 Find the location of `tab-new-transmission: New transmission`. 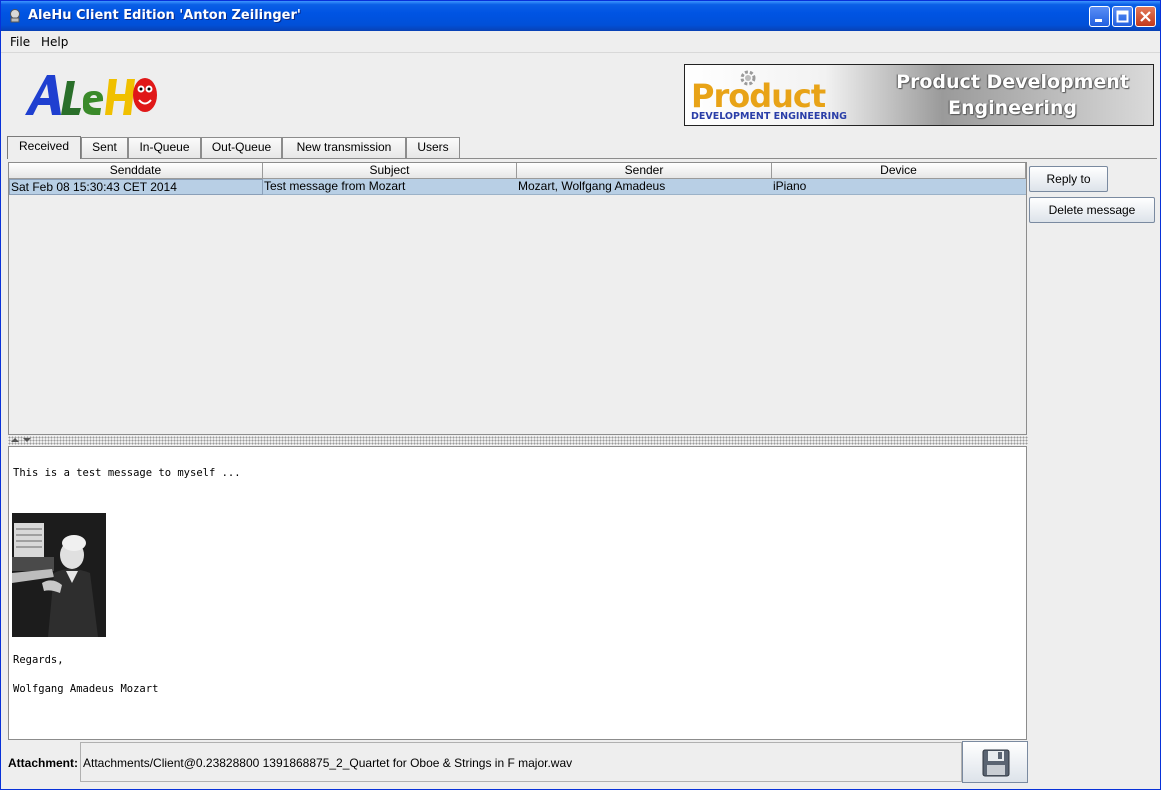

tab-new-transmission: New transmission is located at coordinates (344, 147).